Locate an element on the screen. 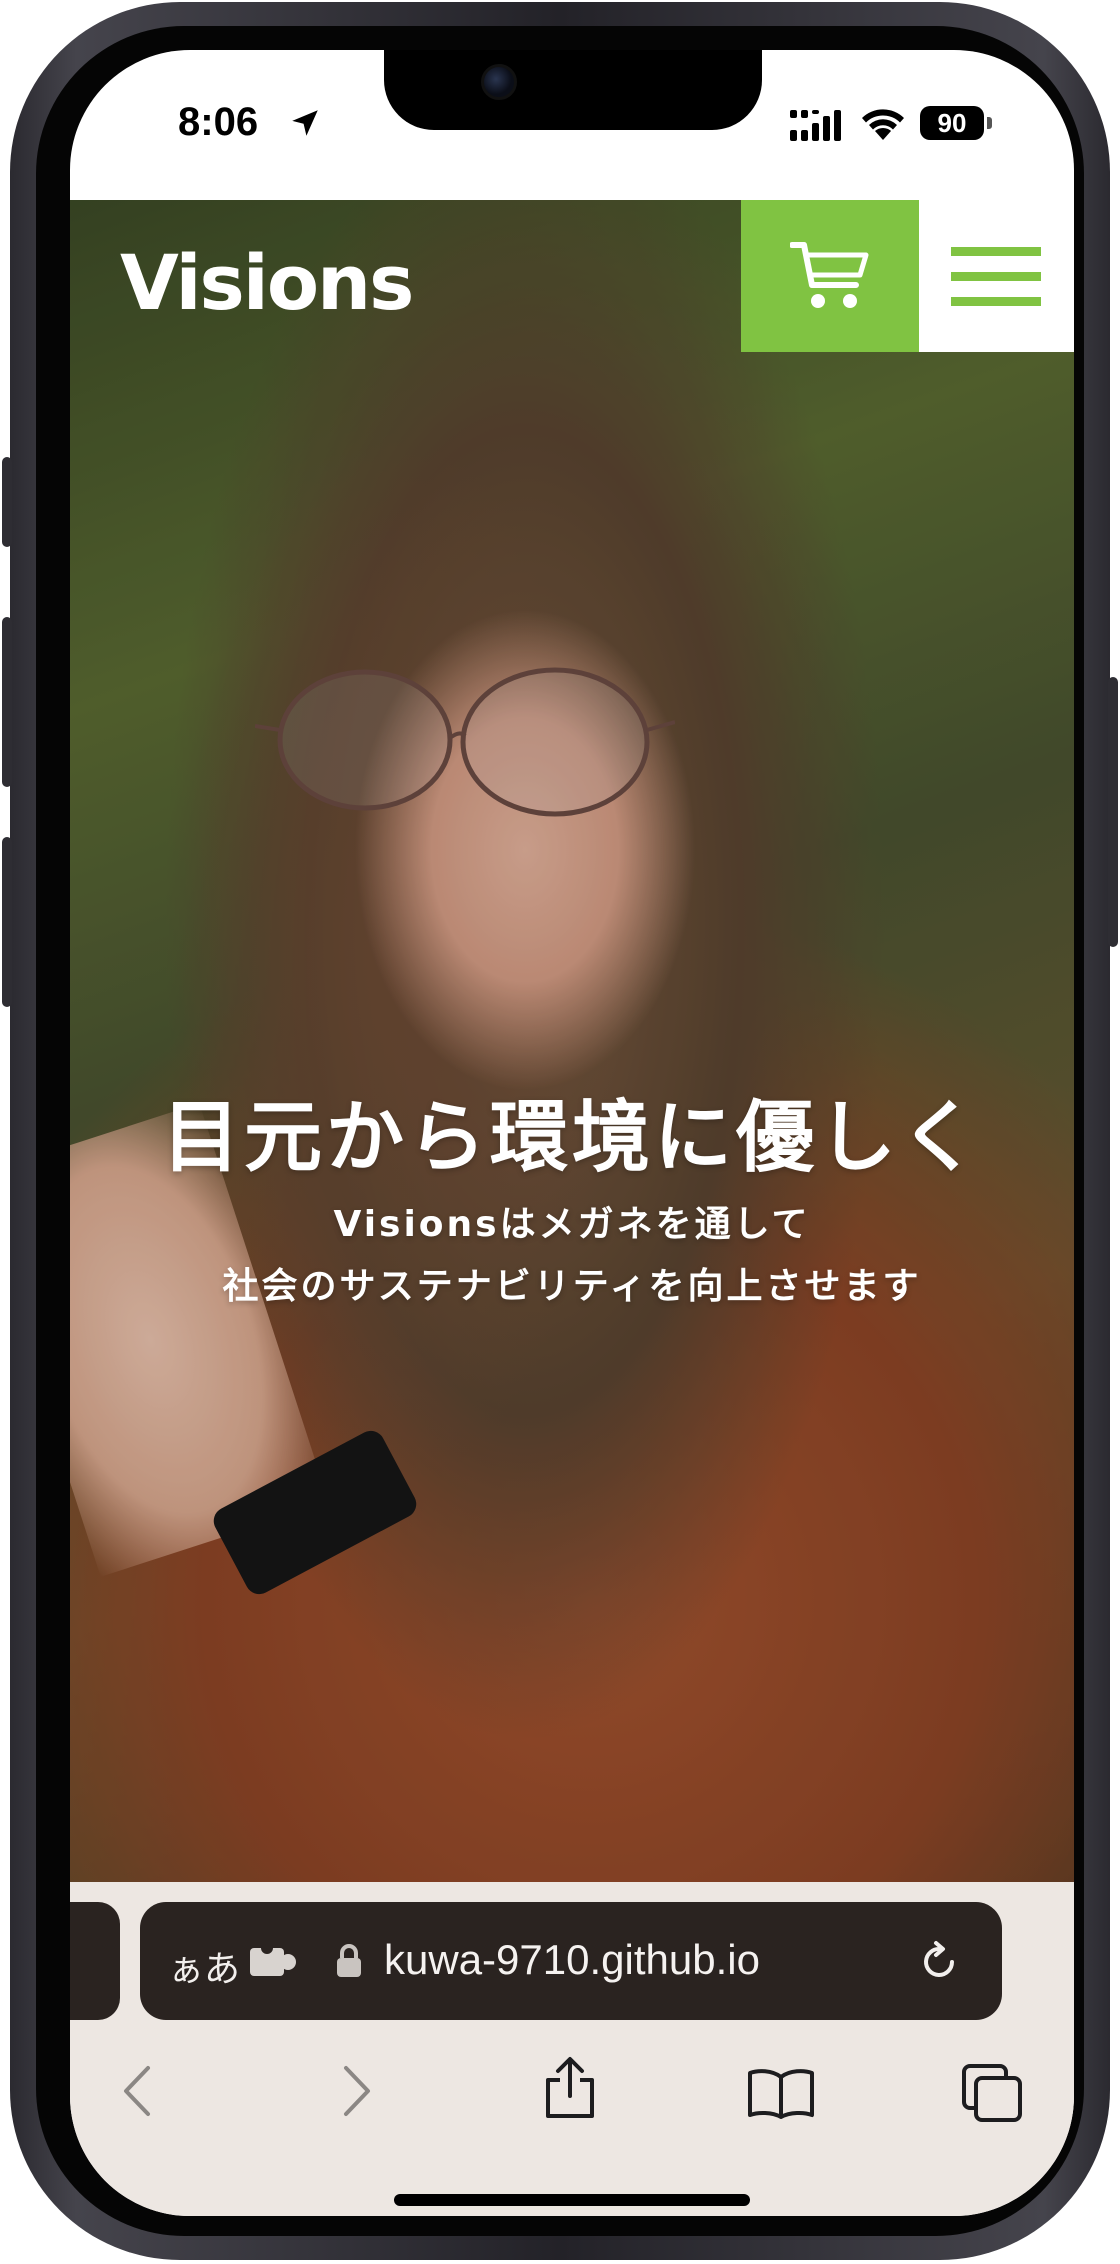 This screenshot has width=1120, height=2264. cart-button is located at coordinates (830, 276).